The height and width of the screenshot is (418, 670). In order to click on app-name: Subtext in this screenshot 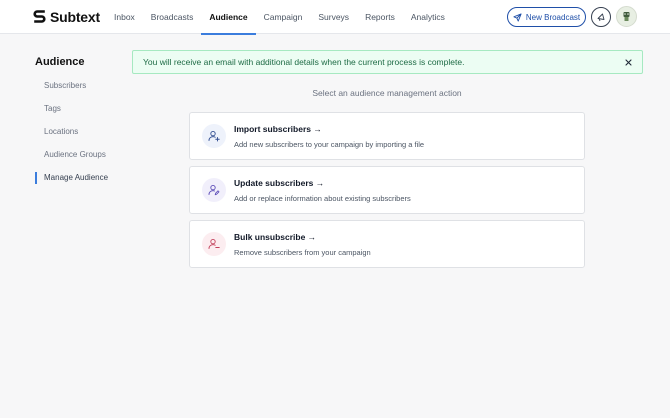, I will do `click(75, 17)`.